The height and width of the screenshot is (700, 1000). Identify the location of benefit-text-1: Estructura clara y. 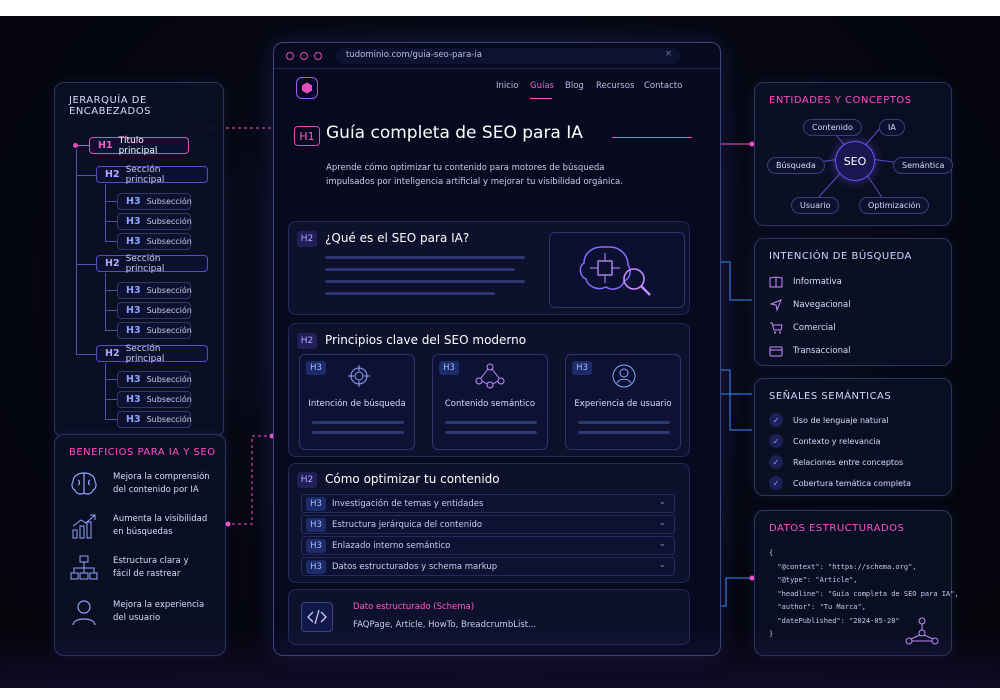
(151, 561).